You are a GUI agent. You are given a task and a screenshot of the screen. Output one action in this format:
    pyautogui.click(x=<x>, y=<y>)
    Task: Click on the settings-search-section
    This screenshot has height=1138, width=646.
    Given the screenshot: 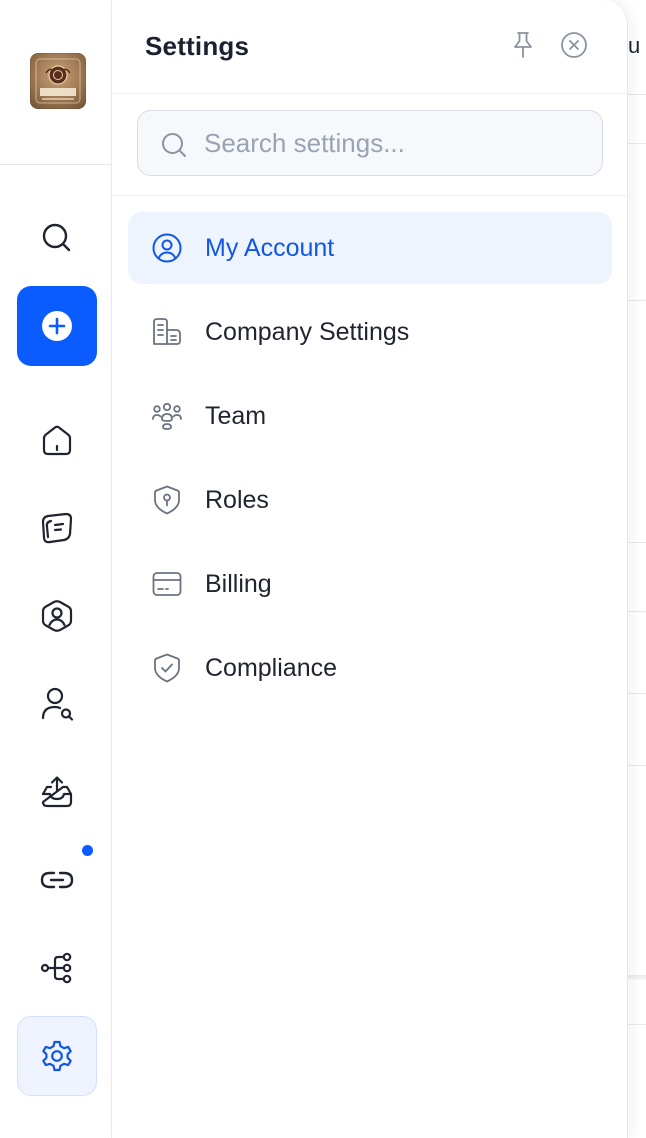 What is the action you would take?
    pyautogui.click(x=370, y=145)
    